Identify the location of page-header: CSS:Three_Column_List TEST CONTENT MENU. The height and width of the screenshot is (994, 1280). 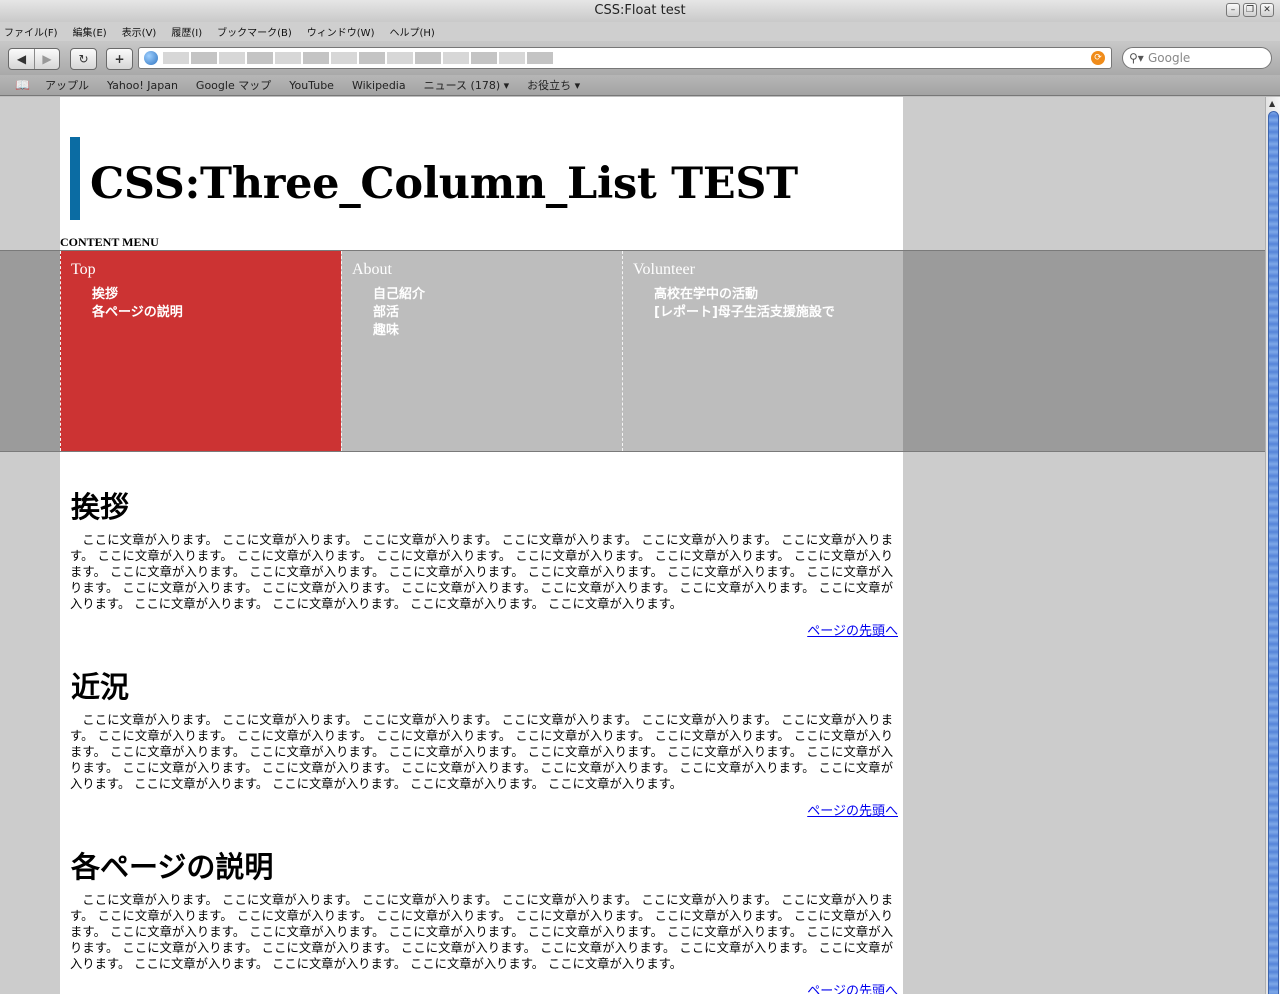
(481, 173).